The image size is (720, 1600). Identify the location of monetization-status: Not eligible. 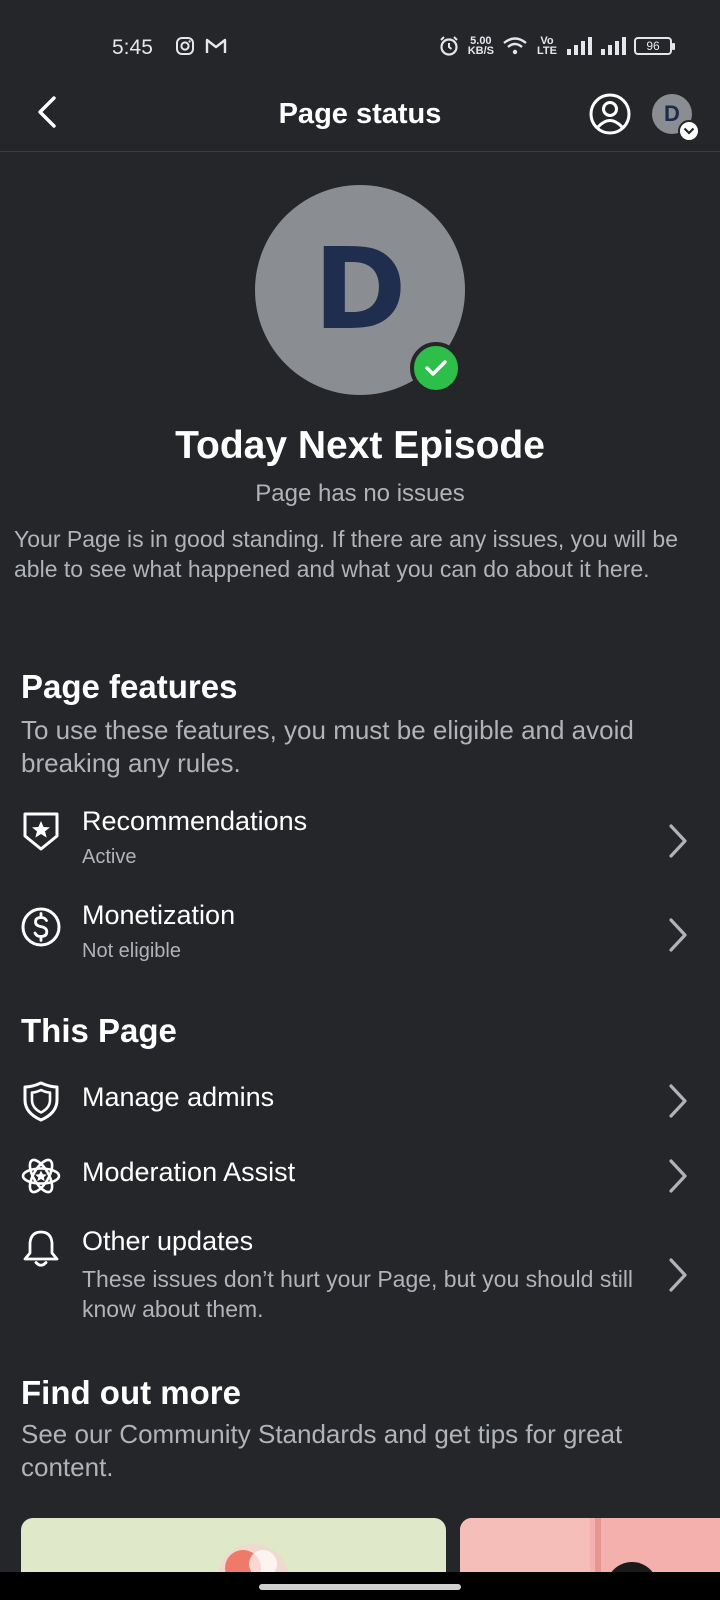
(131, 951).